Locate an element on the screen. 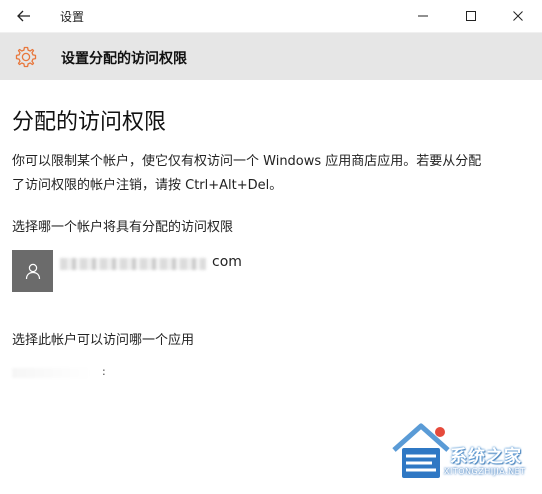 The height and width of the screenshot is (494, 542). watermark-site: XITONGZHIJIA.NET is located at coordinates (485, 471).